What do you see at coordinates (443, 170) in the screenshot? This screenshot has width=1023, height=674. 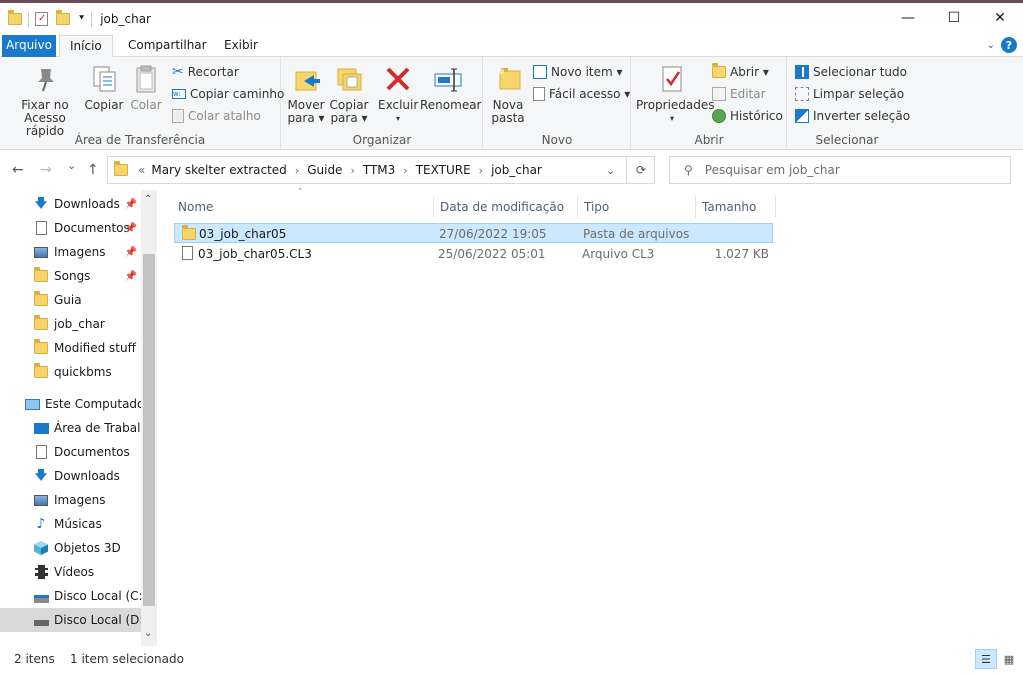 I see `crumb-texture: TEXTURE` at bounding box center [443, 170].